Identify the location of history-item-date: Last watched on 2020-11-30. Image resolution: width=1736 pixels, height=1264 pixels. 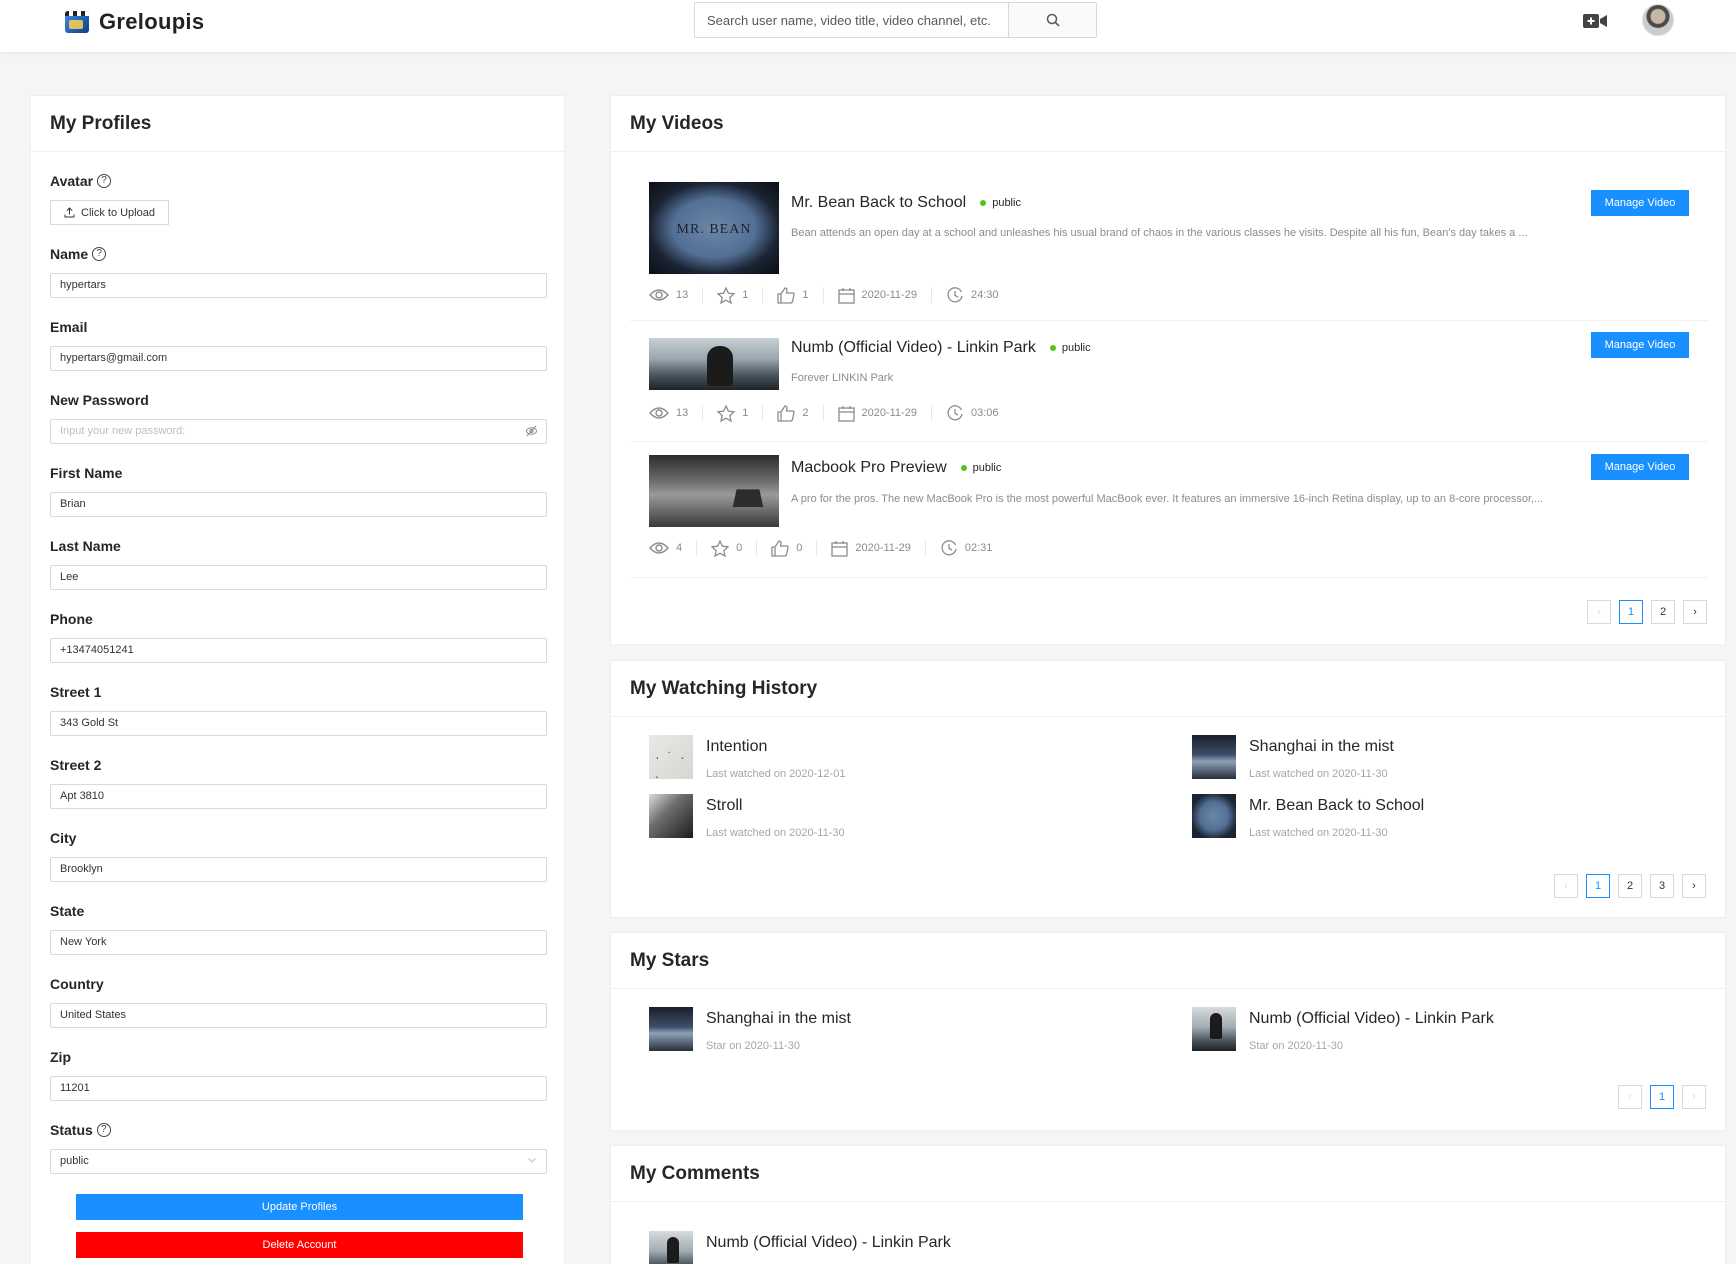
(1318, 774).